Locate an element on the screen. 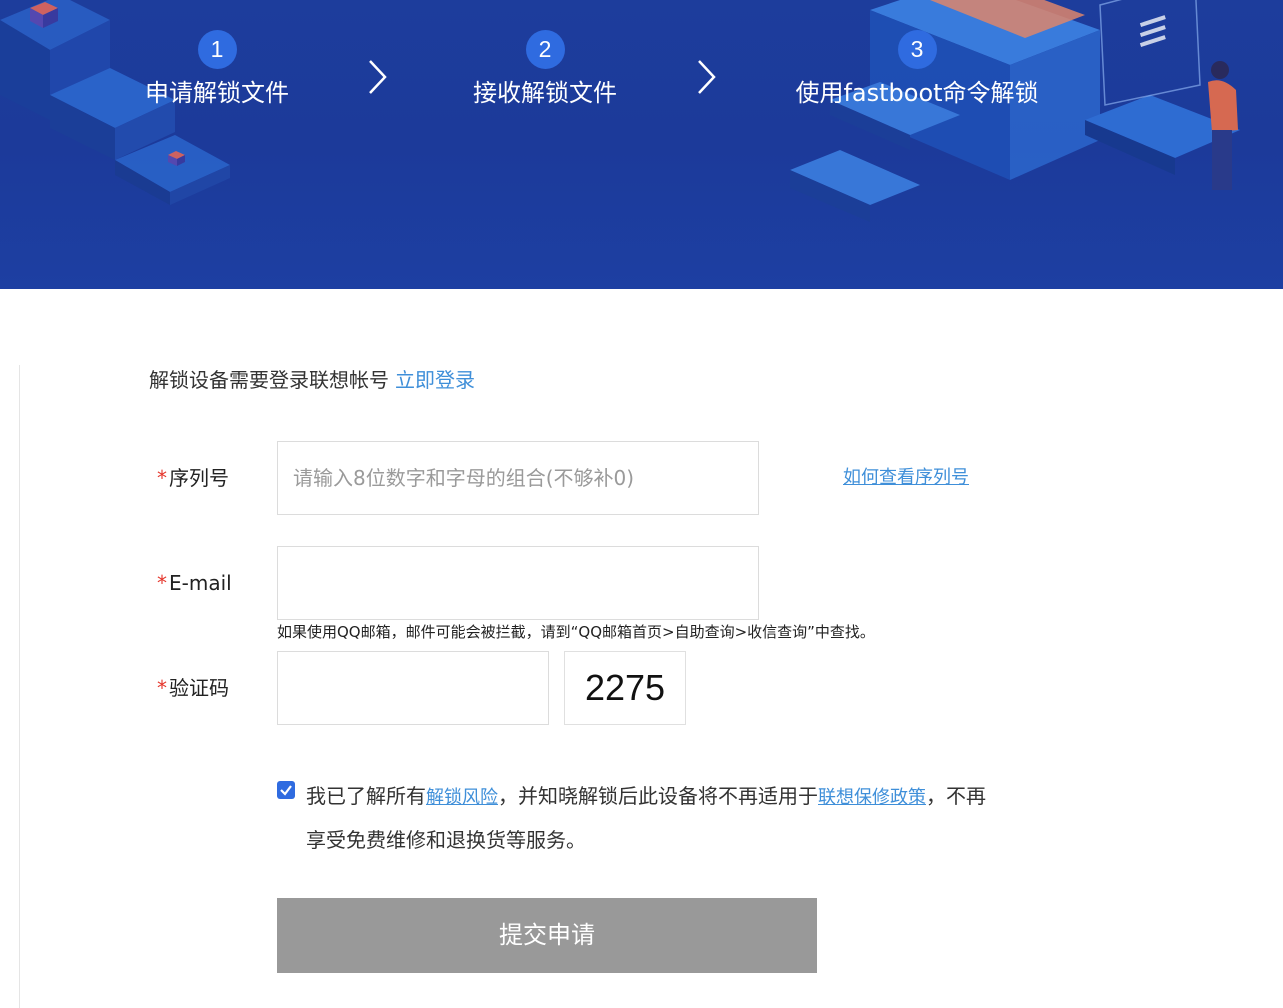 The height and width of the screenshot is (1008, 1283). step-2-number: 2 is located at coordinates (545, 49).